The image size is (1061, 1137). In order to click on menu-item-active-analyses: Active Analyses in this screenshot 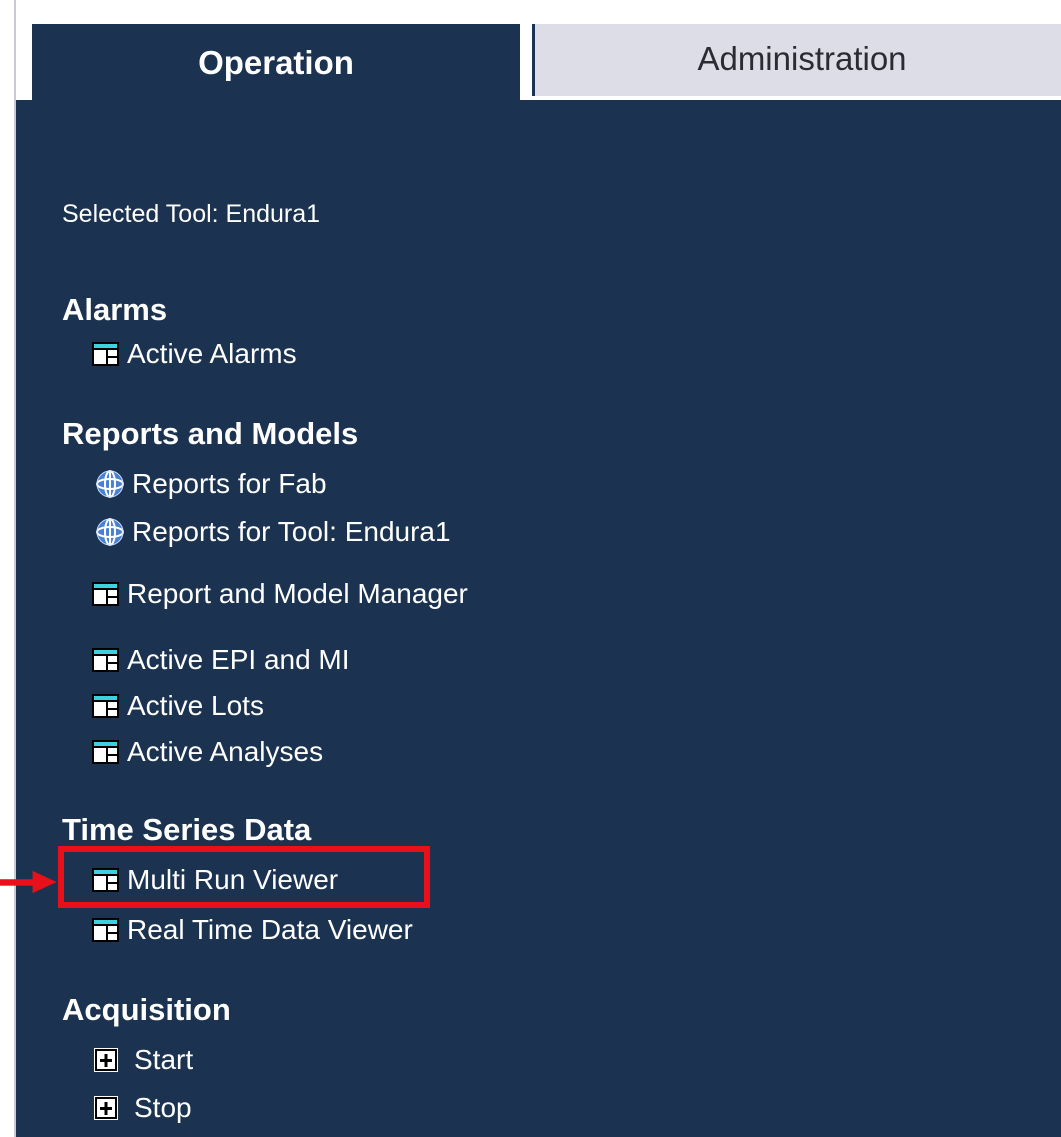, I will do `click(207, 752)`.